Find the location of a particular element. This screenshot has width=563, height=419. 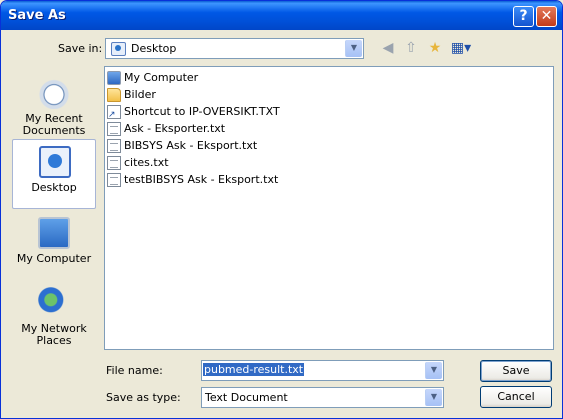

place-label: My Network Places is located at coordinates (54, 334).